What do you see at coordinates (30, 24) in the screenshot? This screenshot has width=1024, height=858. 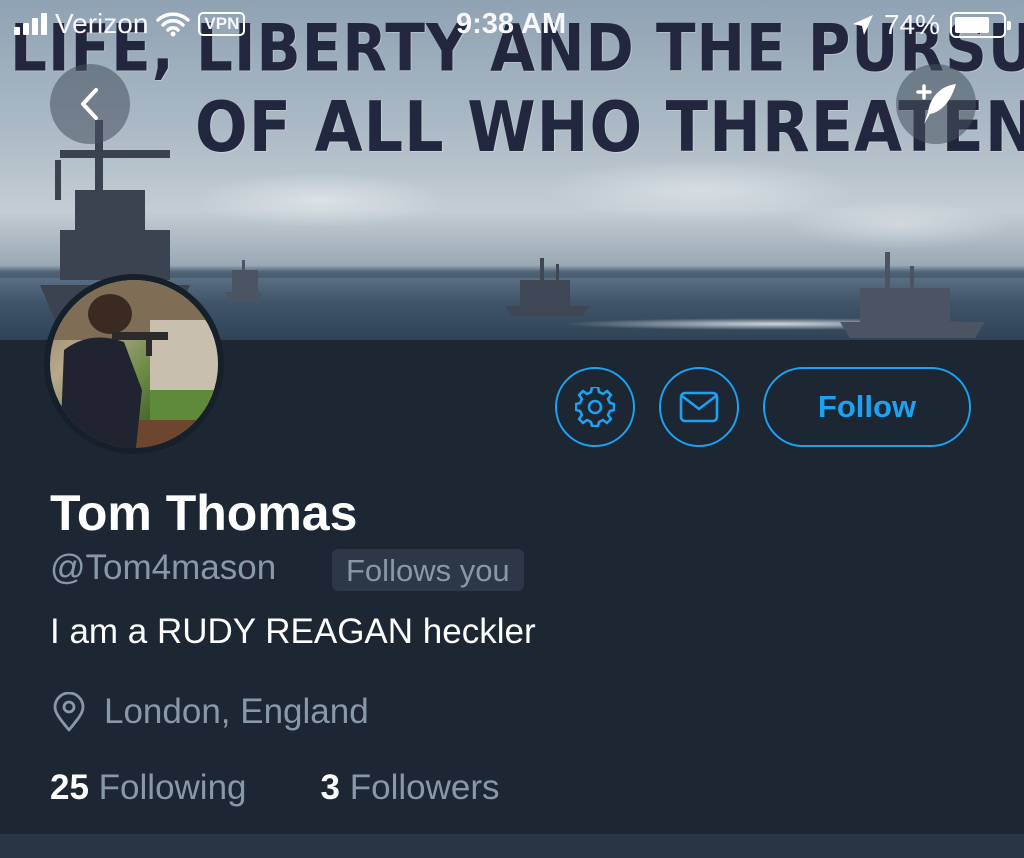 I see `cellular-signal-icon` at bounding box center [30, 24].